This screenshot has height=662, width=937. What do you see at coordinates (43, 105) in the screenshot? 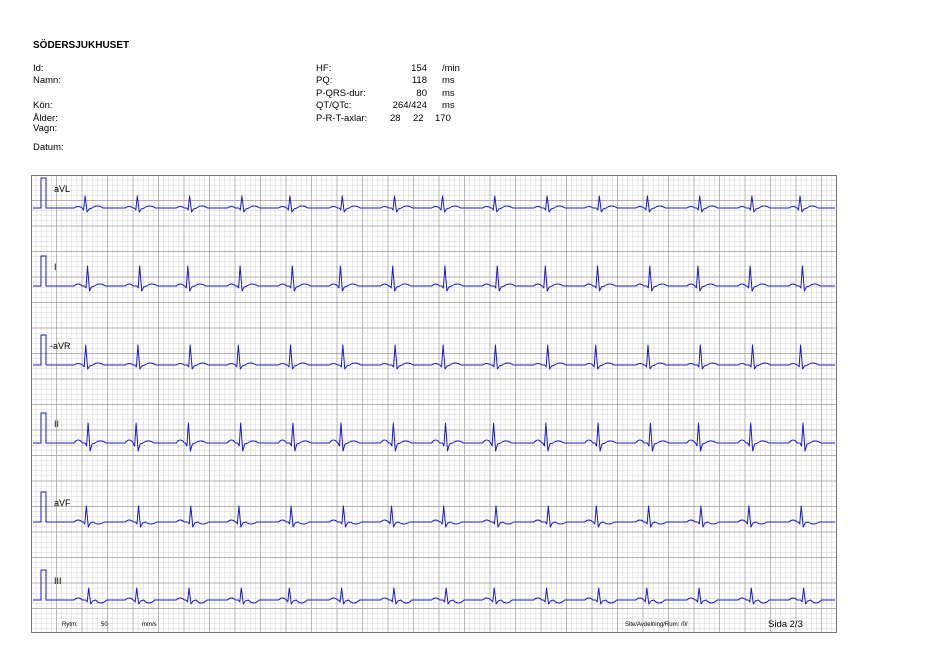
I see `sex-label: Kön:` at bounding box center [43, 105].